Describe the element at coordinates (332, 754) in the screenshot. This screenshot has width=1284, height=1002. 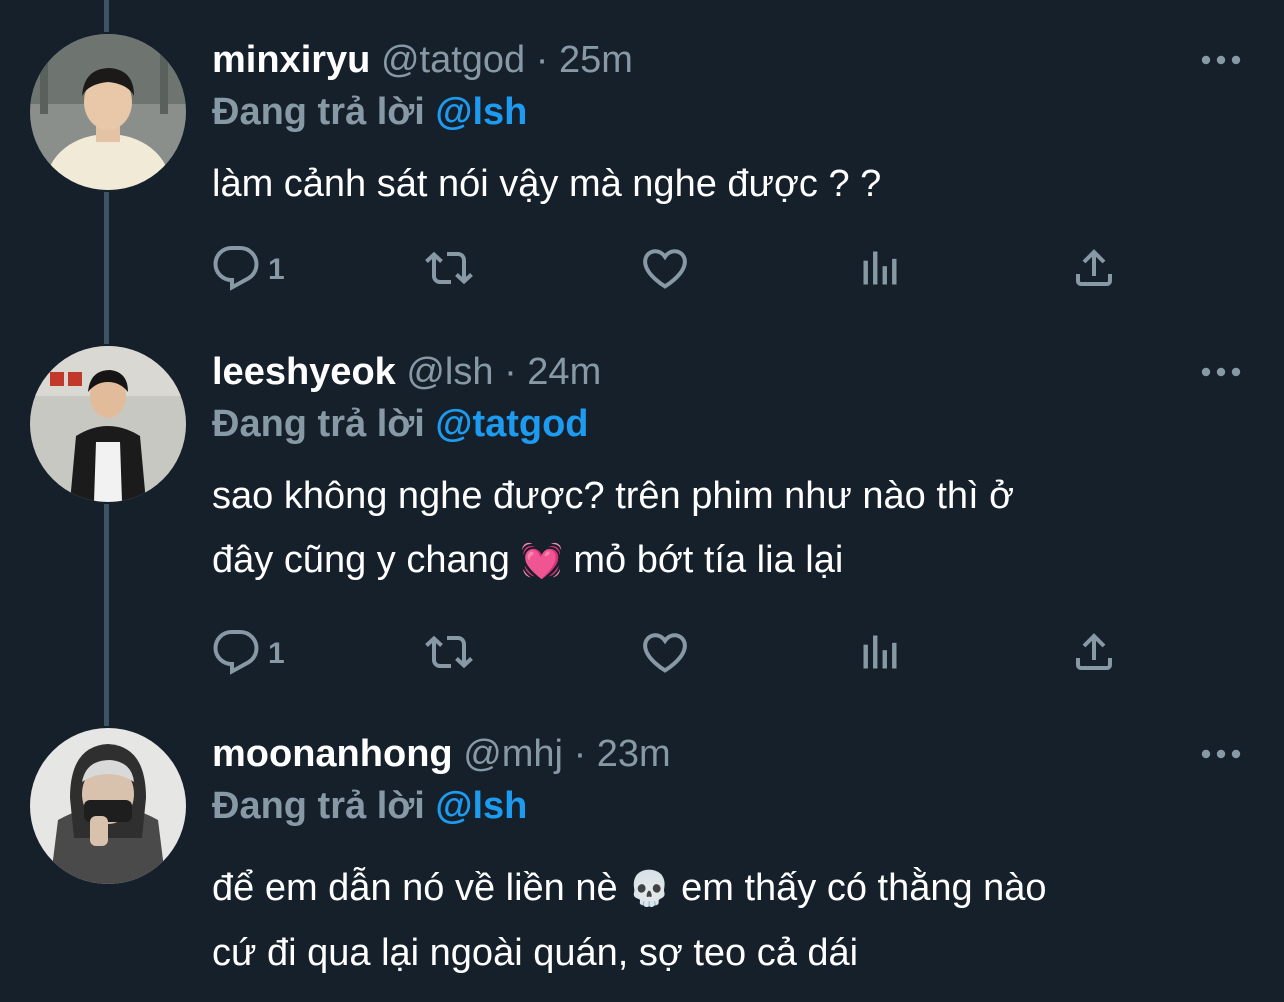
I see `display-name: moonanhong` at that location.